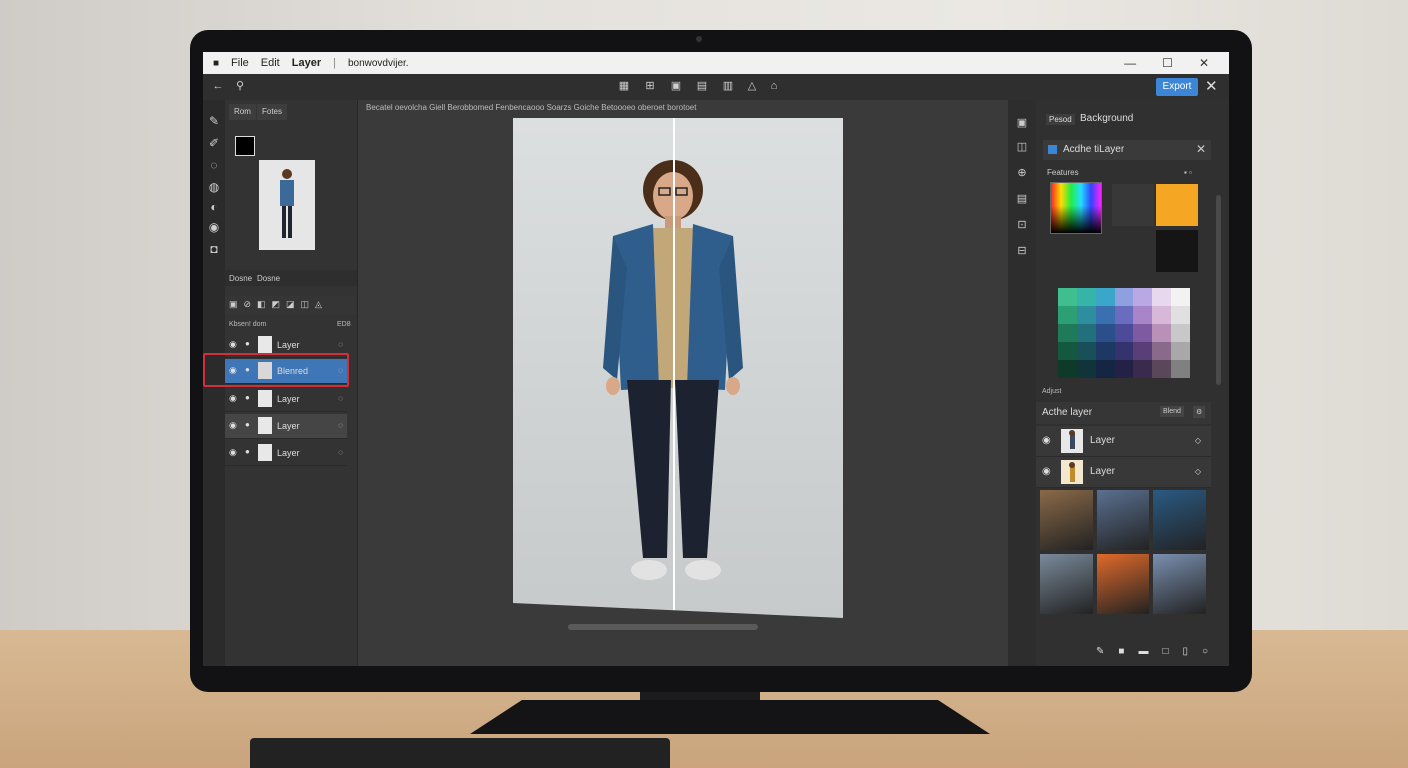 This screenshot has height=768, width=1408. Describe the element at coordinates (1188, 172) in the screenshot. I see `features-toggle-icon: ▪ ▫` at that location.